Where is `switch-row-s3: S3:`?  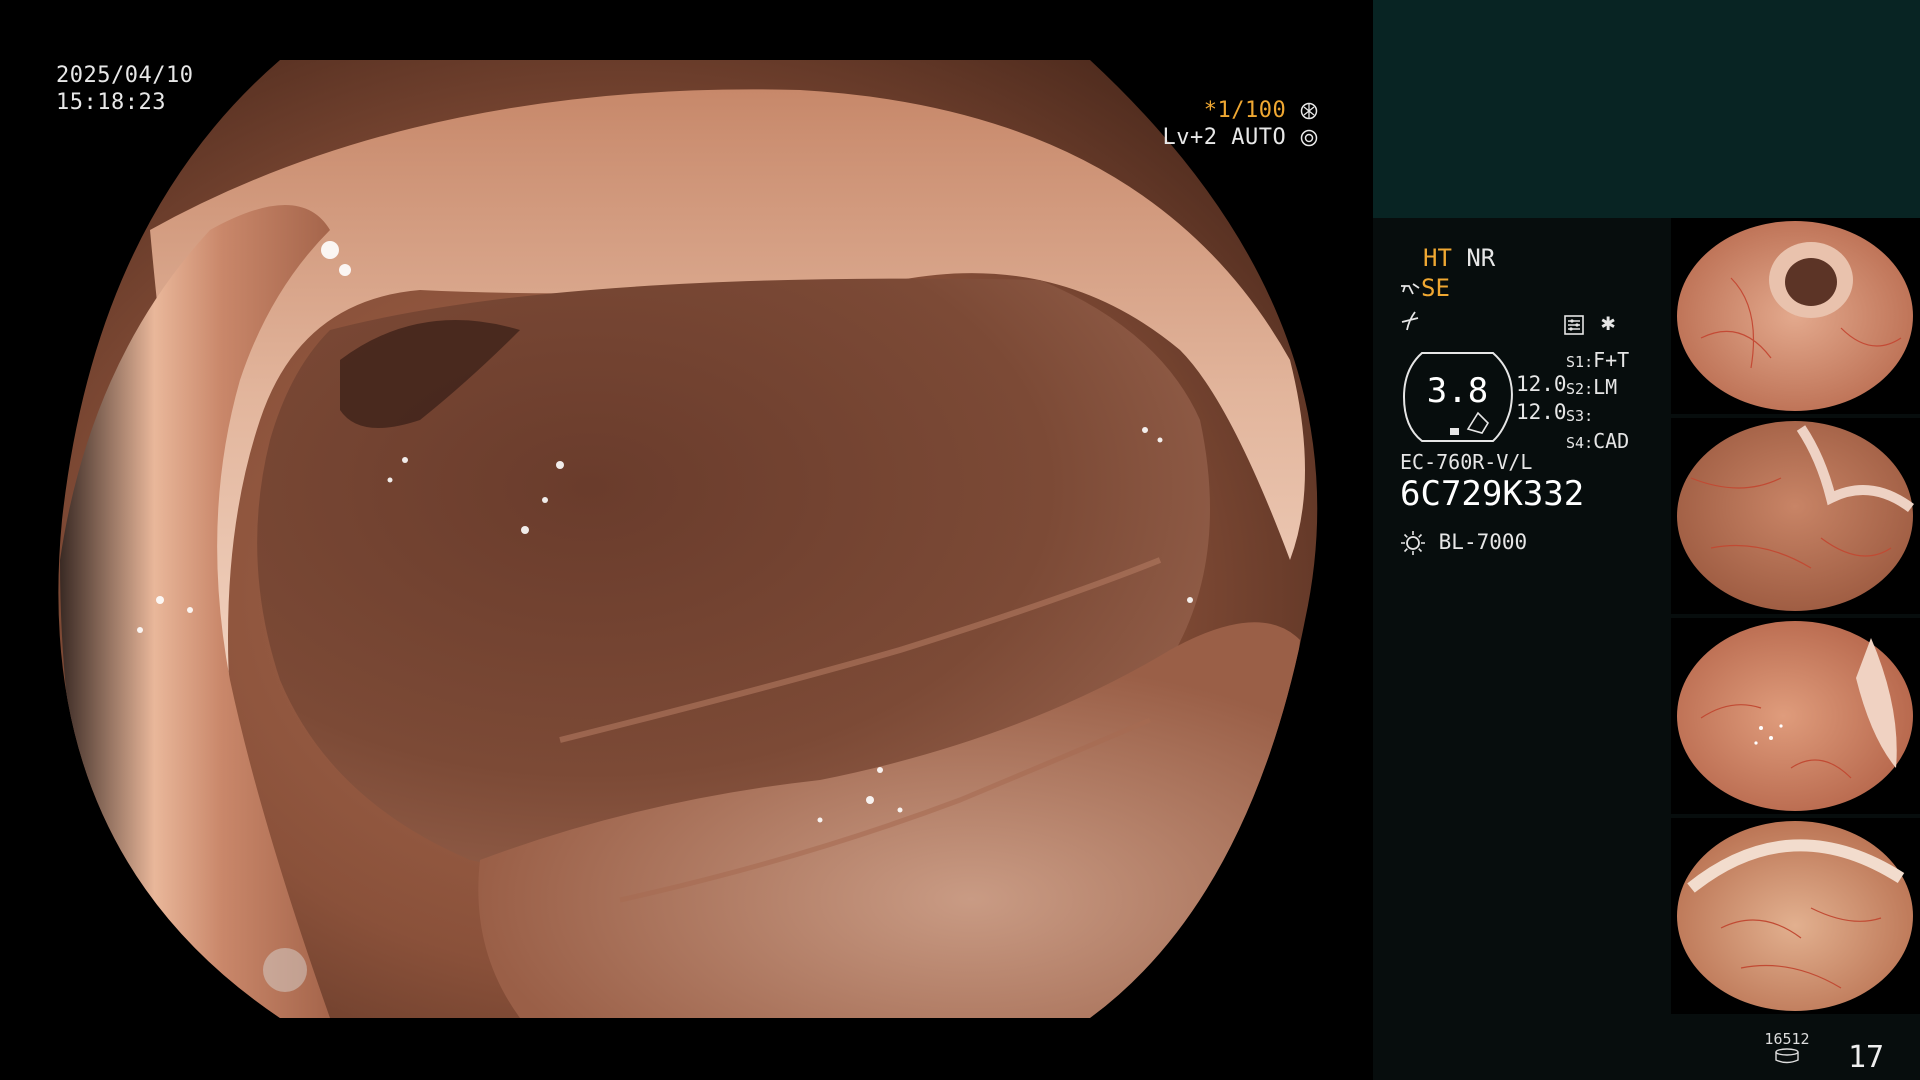 switch-row-s3: S3: is located at coordinates (1580, 416).